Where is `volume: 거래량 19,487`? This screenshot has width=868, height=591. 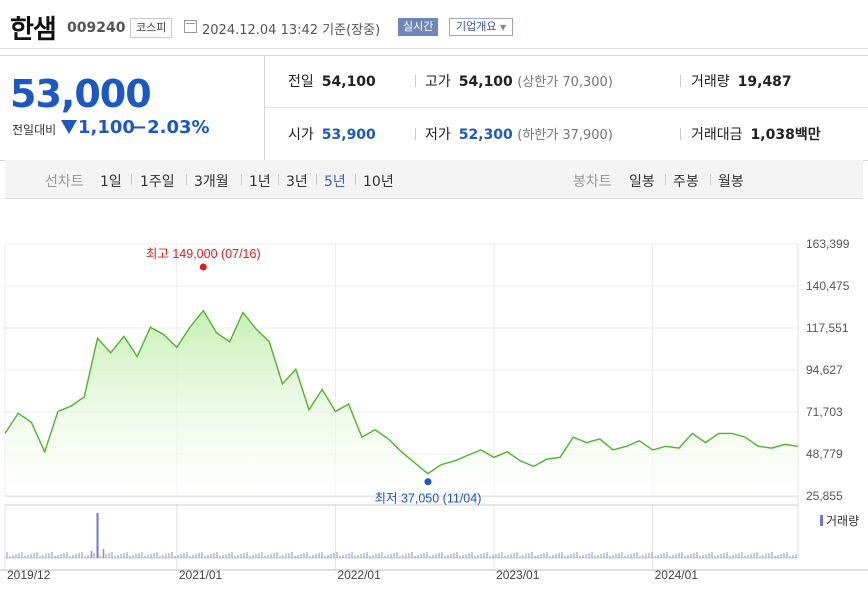 volume: 거래량 19,487 is located at coordinates (741, 81).